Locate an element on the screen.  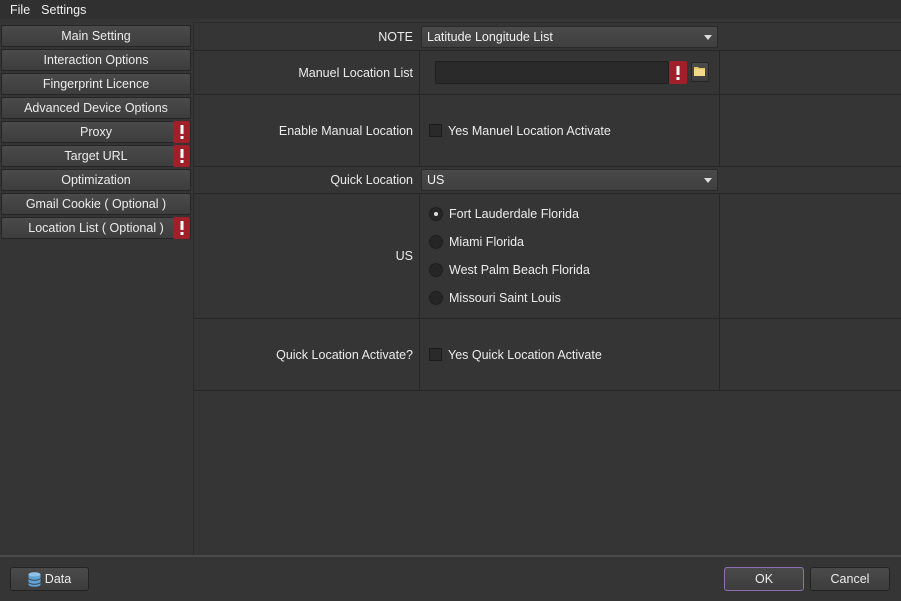
enable-manual-location-checkbox is located at coordinates (435, 130).